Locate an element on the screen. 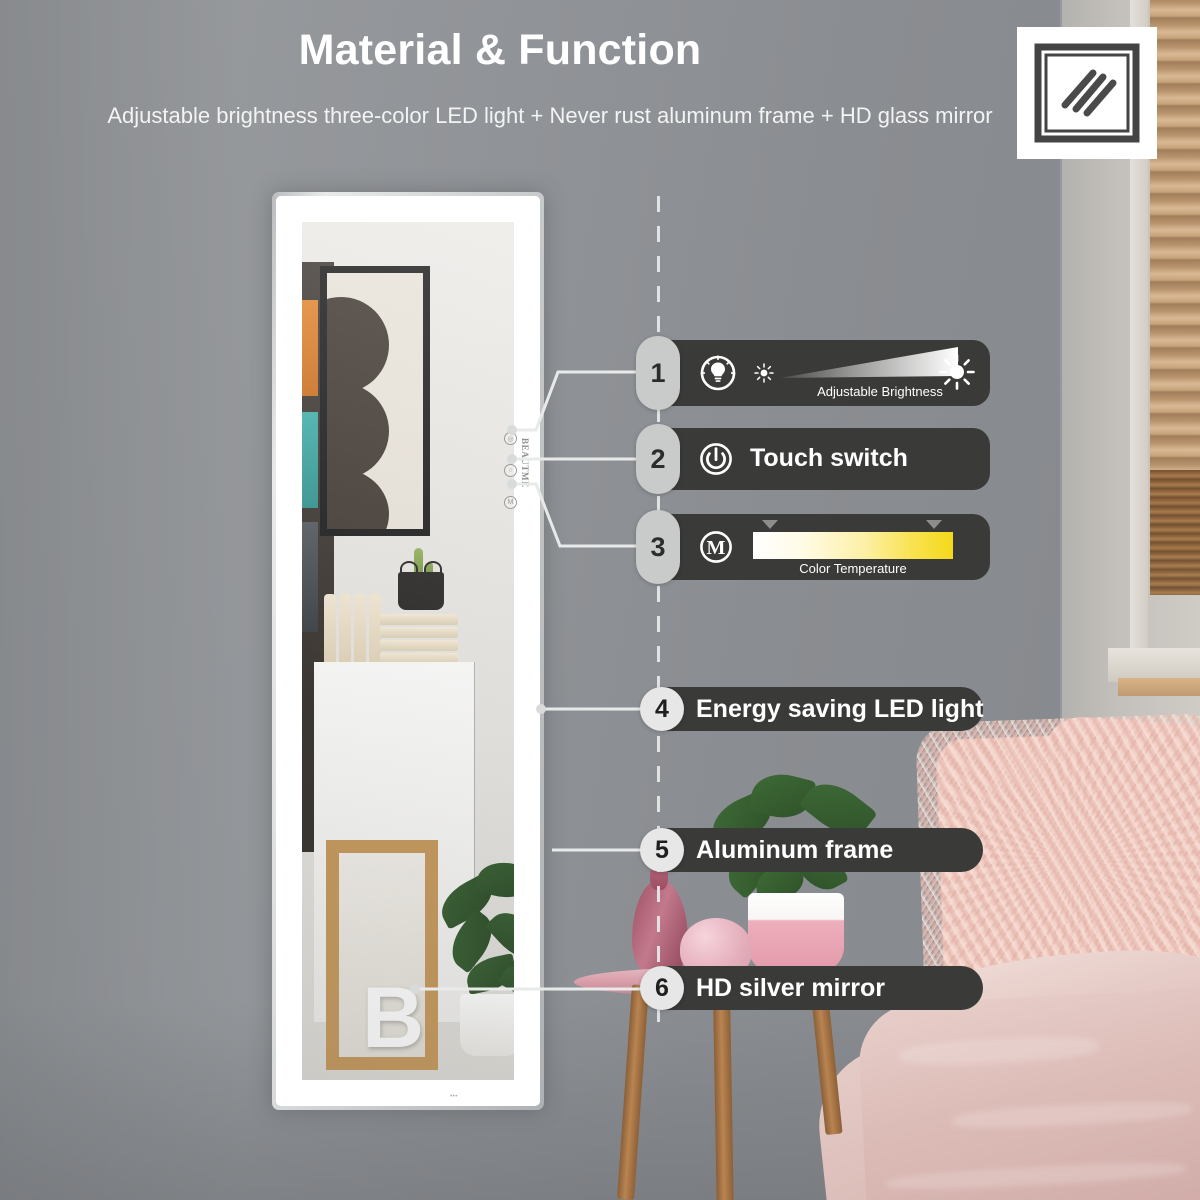  plant-pot is located at coordinates (796, 934).